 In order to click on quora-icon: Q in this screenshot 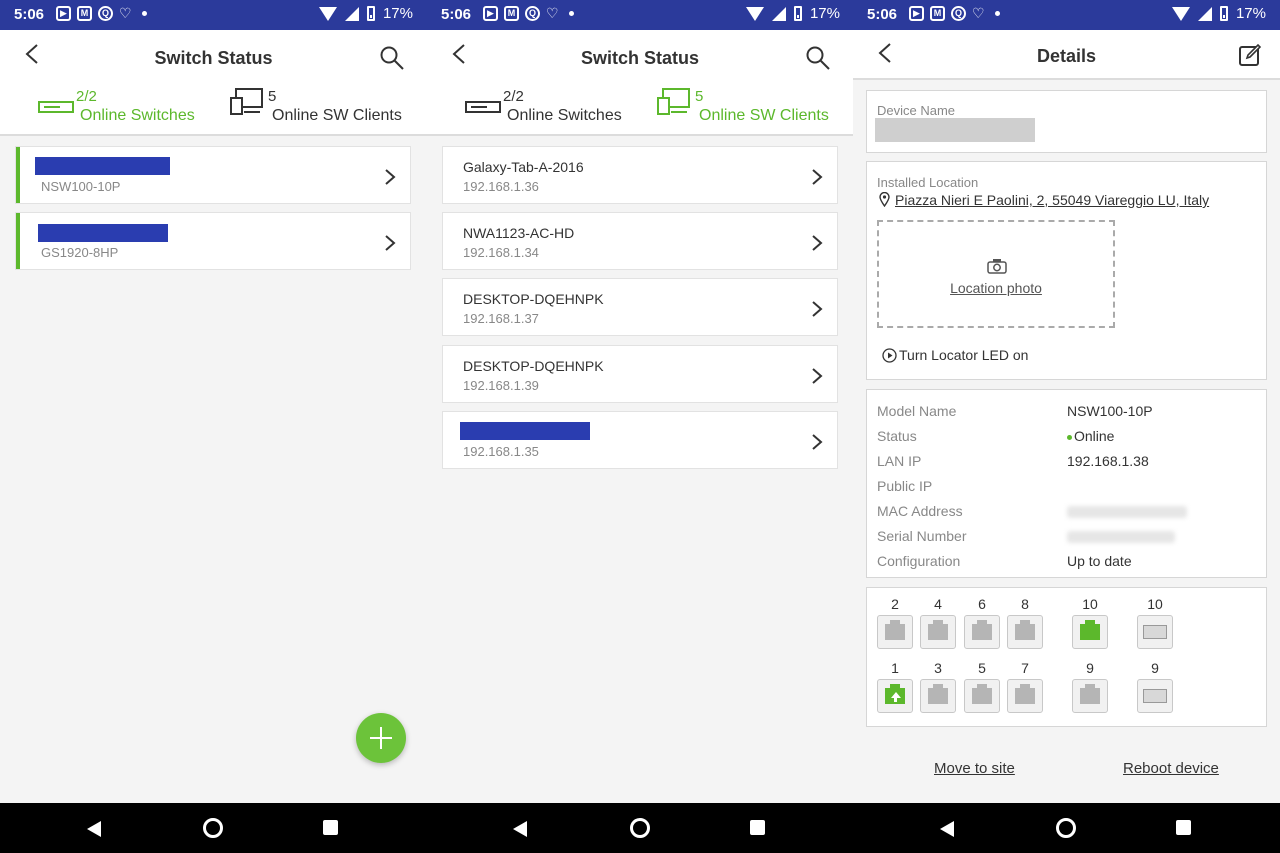, I will do `click(105, 13)`.